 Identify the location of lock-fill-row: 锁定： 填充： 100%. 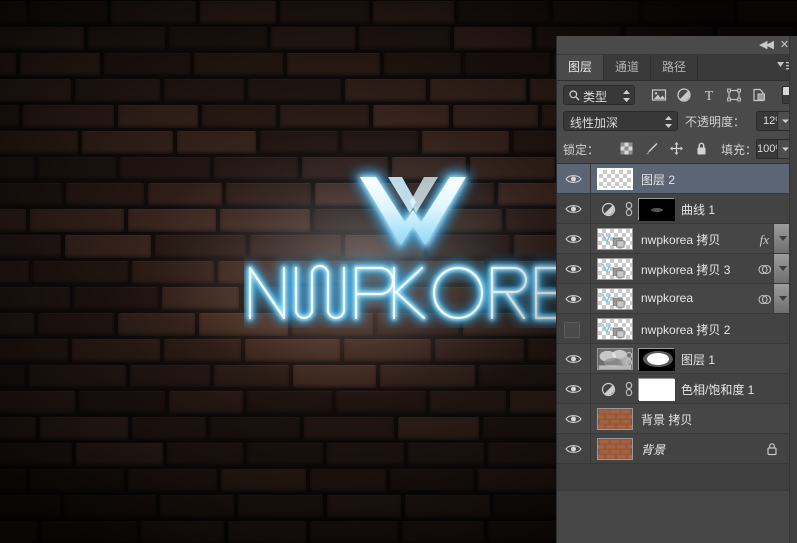
(677, 149).